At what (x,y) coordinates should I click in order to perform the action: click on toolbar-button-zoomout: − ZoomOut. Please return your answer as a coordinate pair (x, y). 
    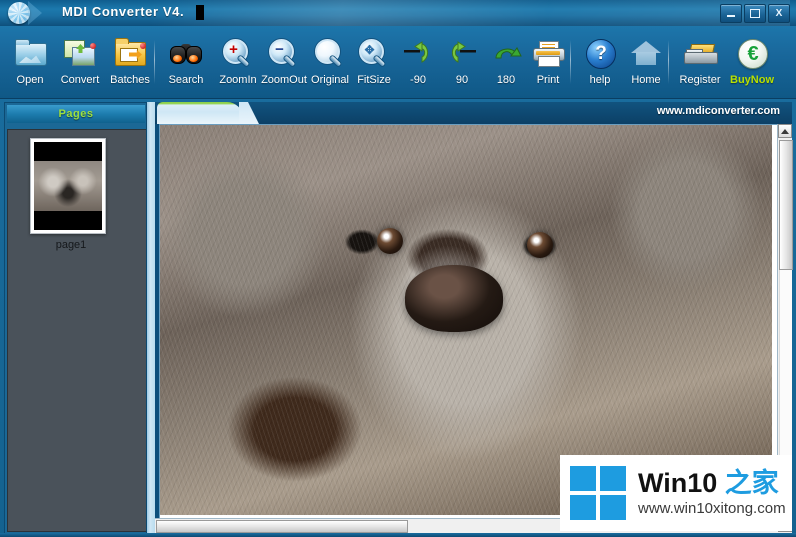
    Looking at the image, I should click on (284, 63).